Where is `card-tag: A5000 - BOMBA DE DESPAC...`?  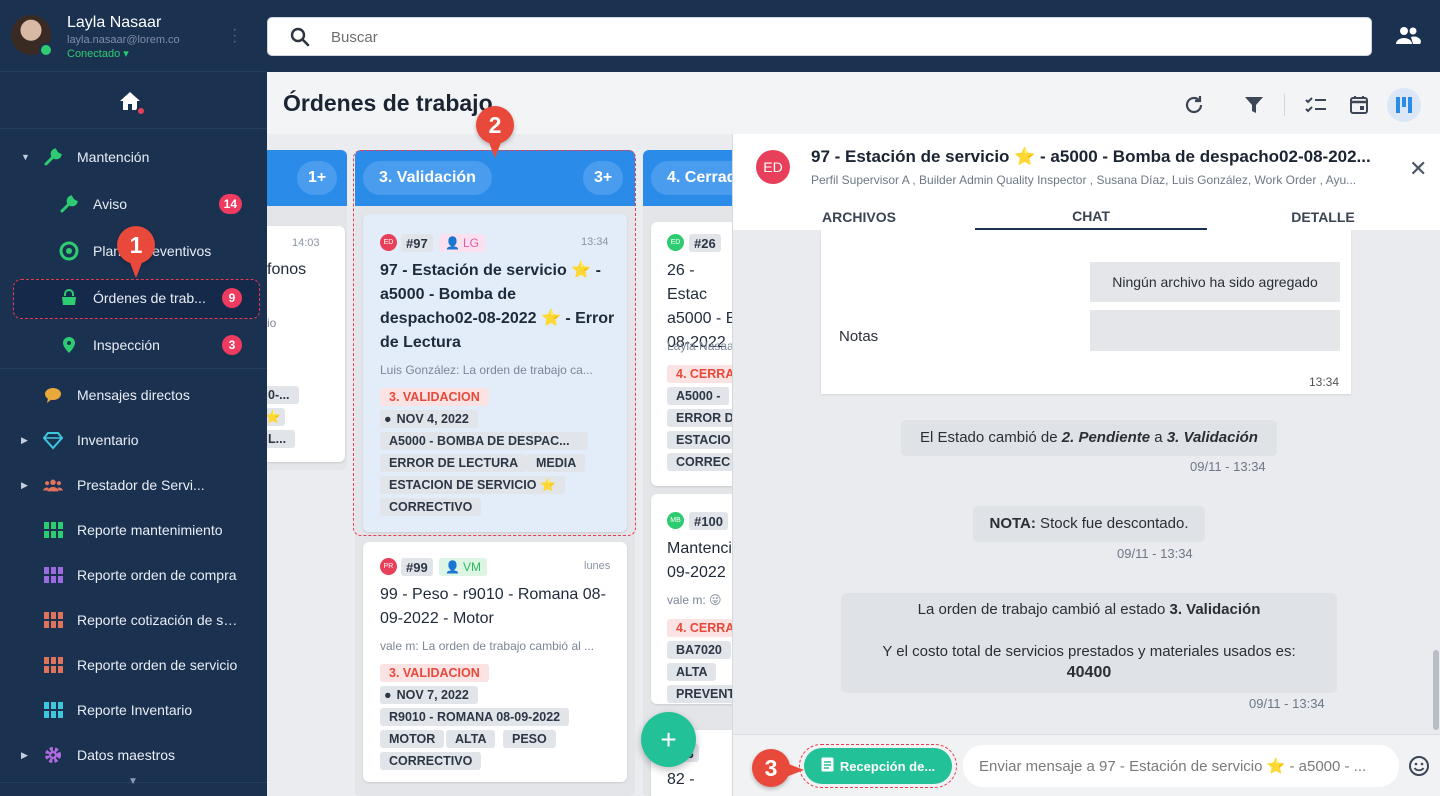
card-tag: A5000 - BOMBA DE DESPAC... is located at coordinates (484, 441).